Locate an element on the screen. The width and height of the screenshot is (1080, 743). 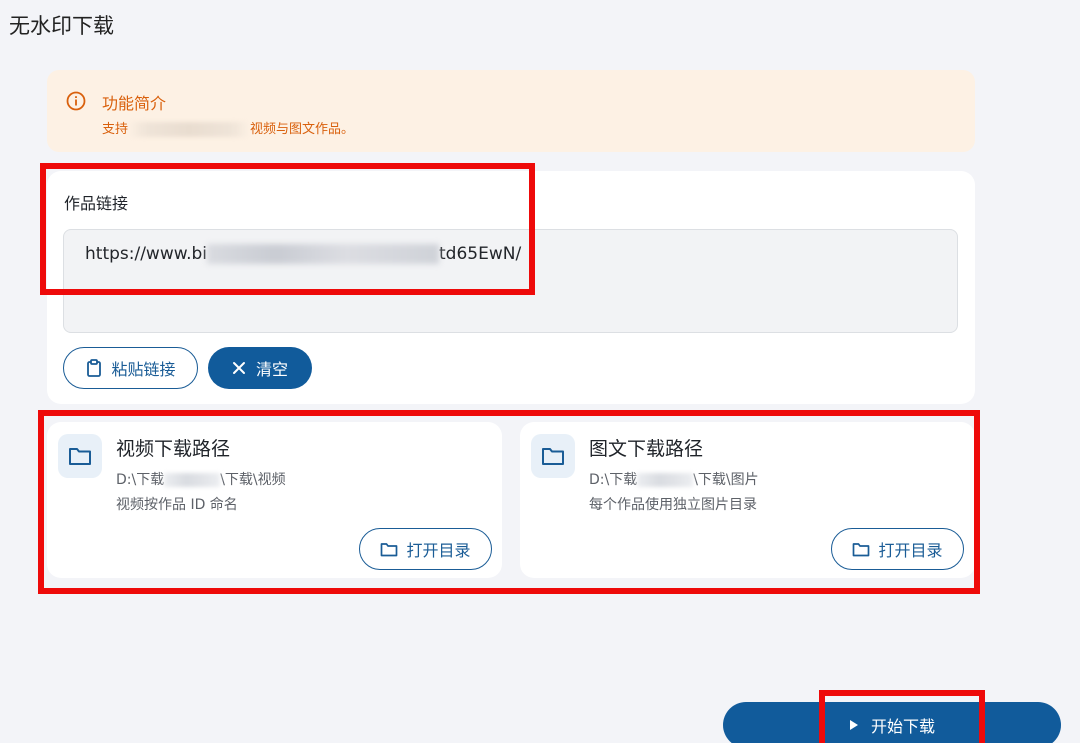
close-icon is located at coordinates (239, 368).